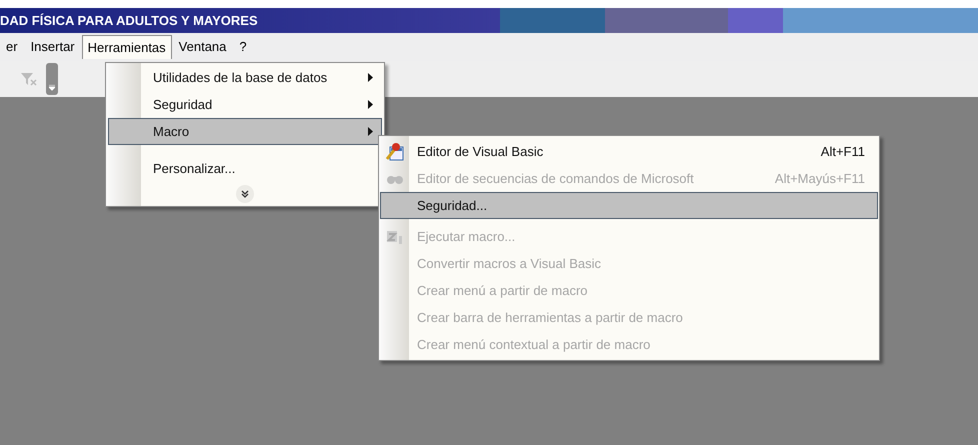 The image size is (978, 445). I want to click on menu-item: Insertar, so click(52, 47).